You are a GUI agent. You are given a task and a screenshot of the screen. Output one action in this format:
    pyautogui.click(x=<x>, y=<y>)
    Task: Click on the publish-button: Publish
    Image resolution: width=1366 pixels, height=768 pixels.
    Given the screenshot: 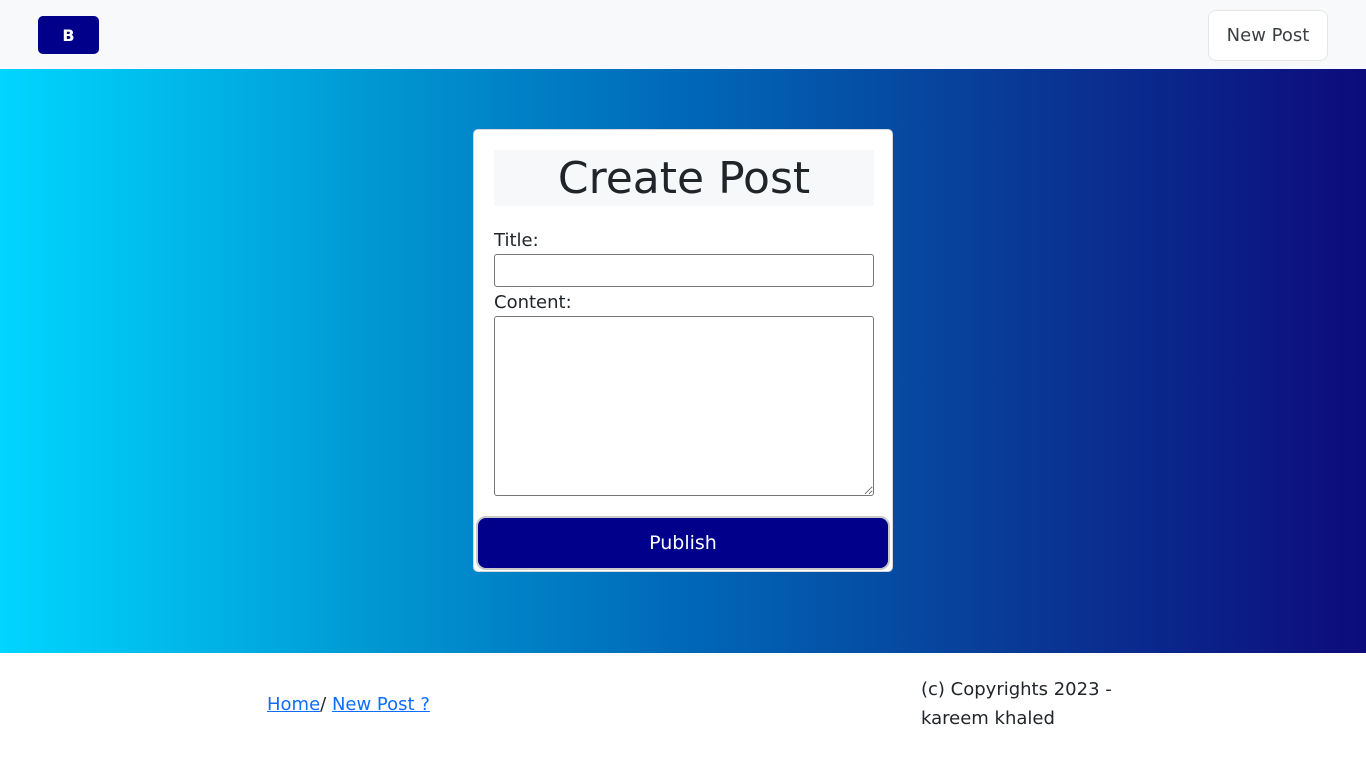 What is the action you would take?
    pyautogui.click(x=683, y=543)
    